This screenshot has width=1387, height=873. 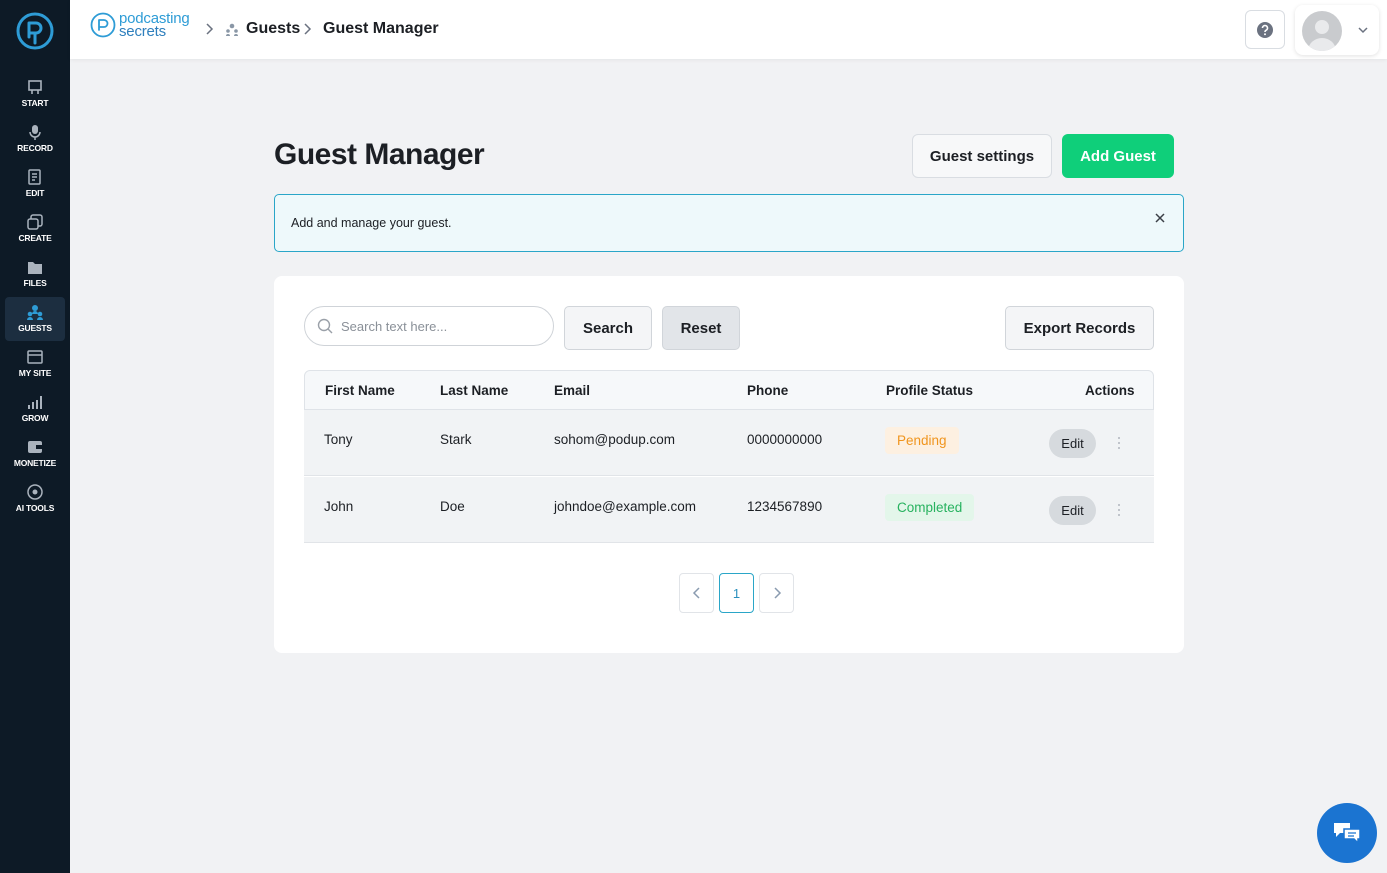 I want to click on reset-button: Reset, so click(x=701, y=328).